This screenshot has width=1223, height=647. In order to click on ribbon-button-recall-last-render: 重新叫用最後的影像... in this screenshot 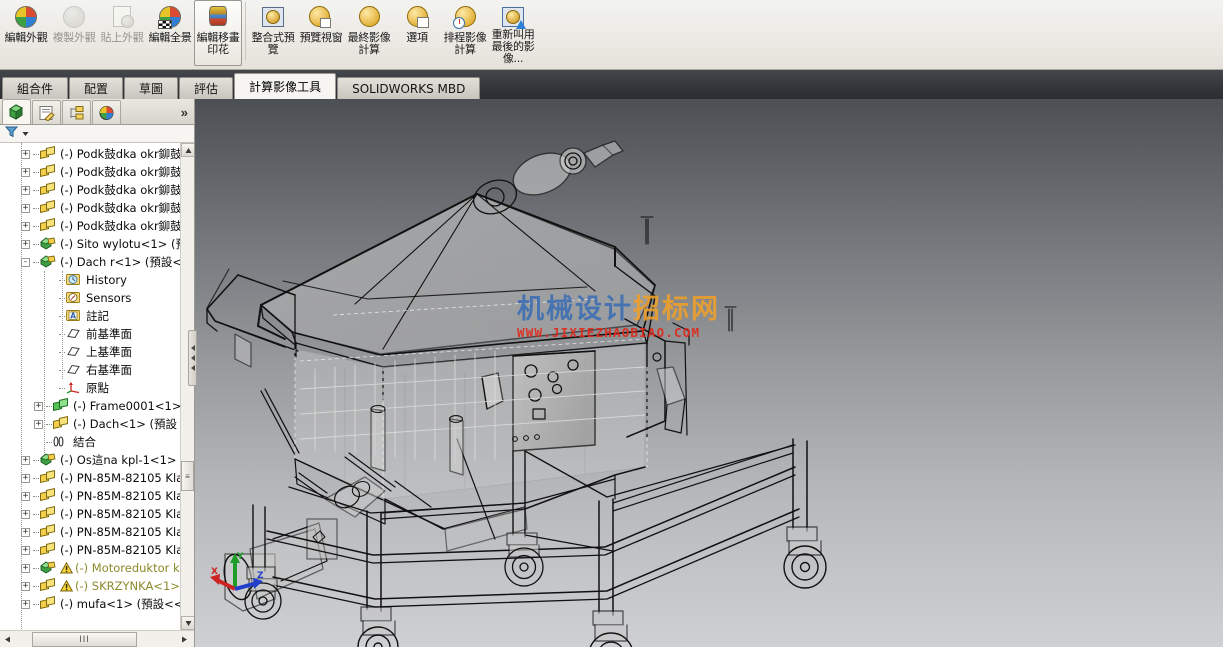, I will do `click(513, 33)`.